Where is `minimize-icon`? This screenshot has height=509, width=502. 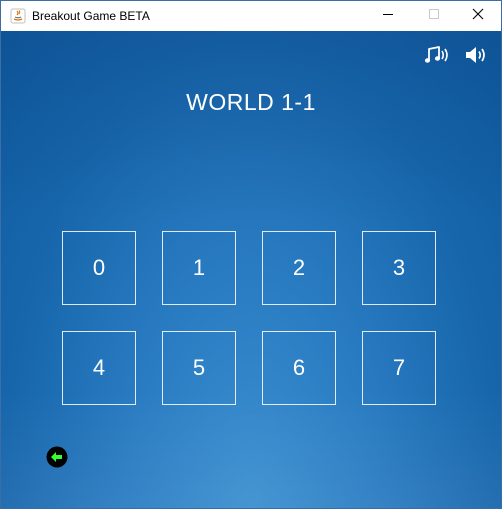
minimize-icon is located at coordinates (388, 16).